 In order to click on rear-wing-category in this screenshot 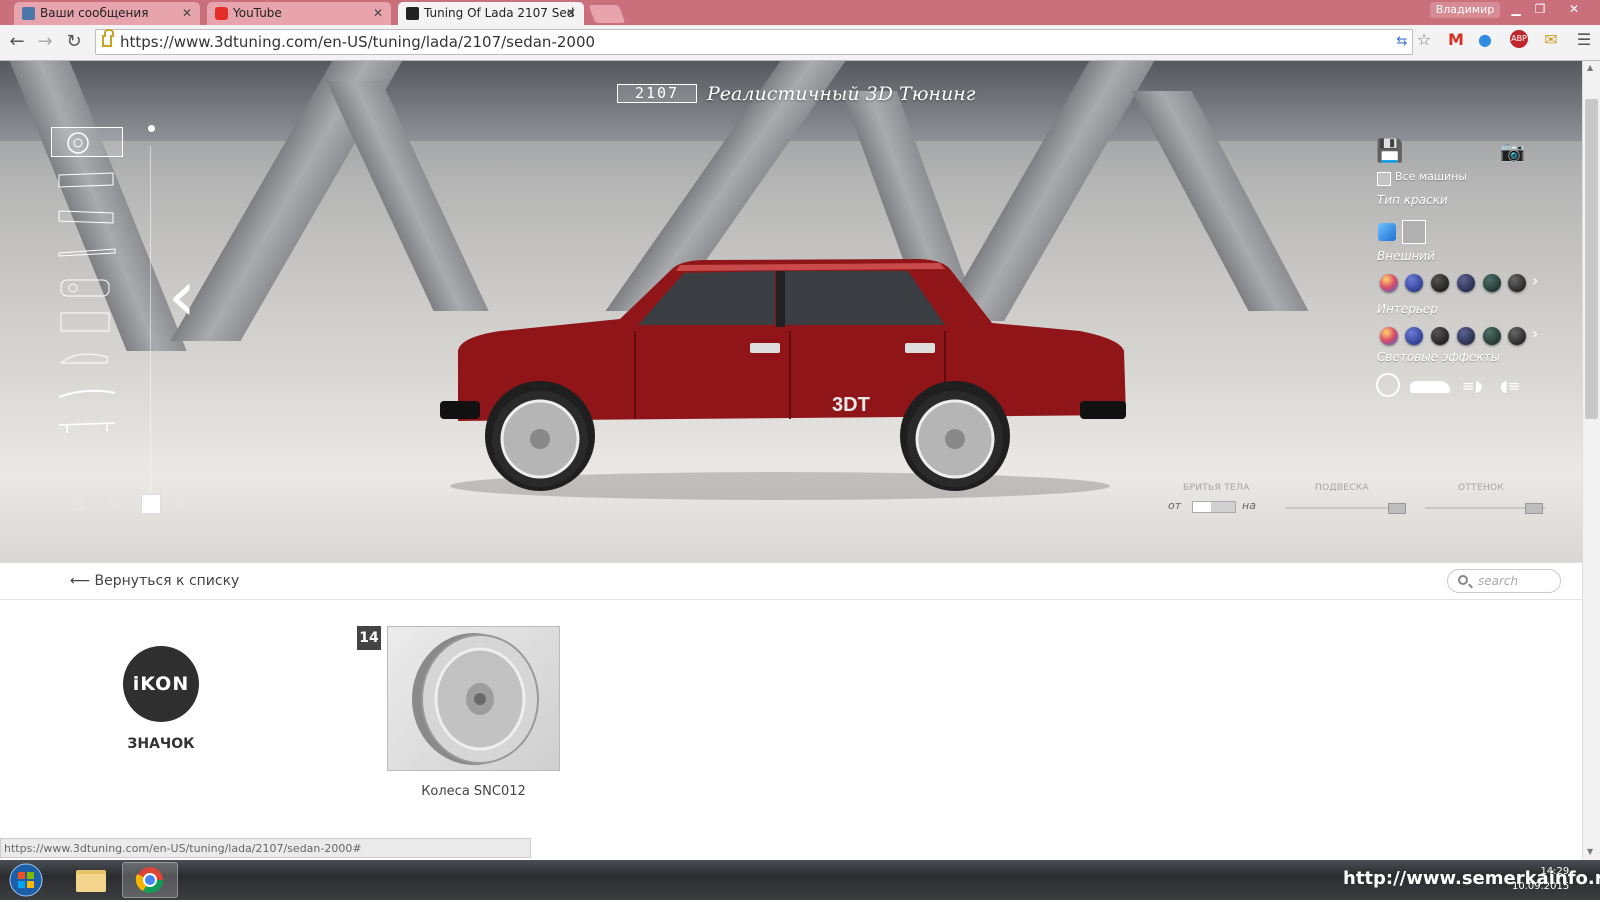, I will do `click(87, 428)`.